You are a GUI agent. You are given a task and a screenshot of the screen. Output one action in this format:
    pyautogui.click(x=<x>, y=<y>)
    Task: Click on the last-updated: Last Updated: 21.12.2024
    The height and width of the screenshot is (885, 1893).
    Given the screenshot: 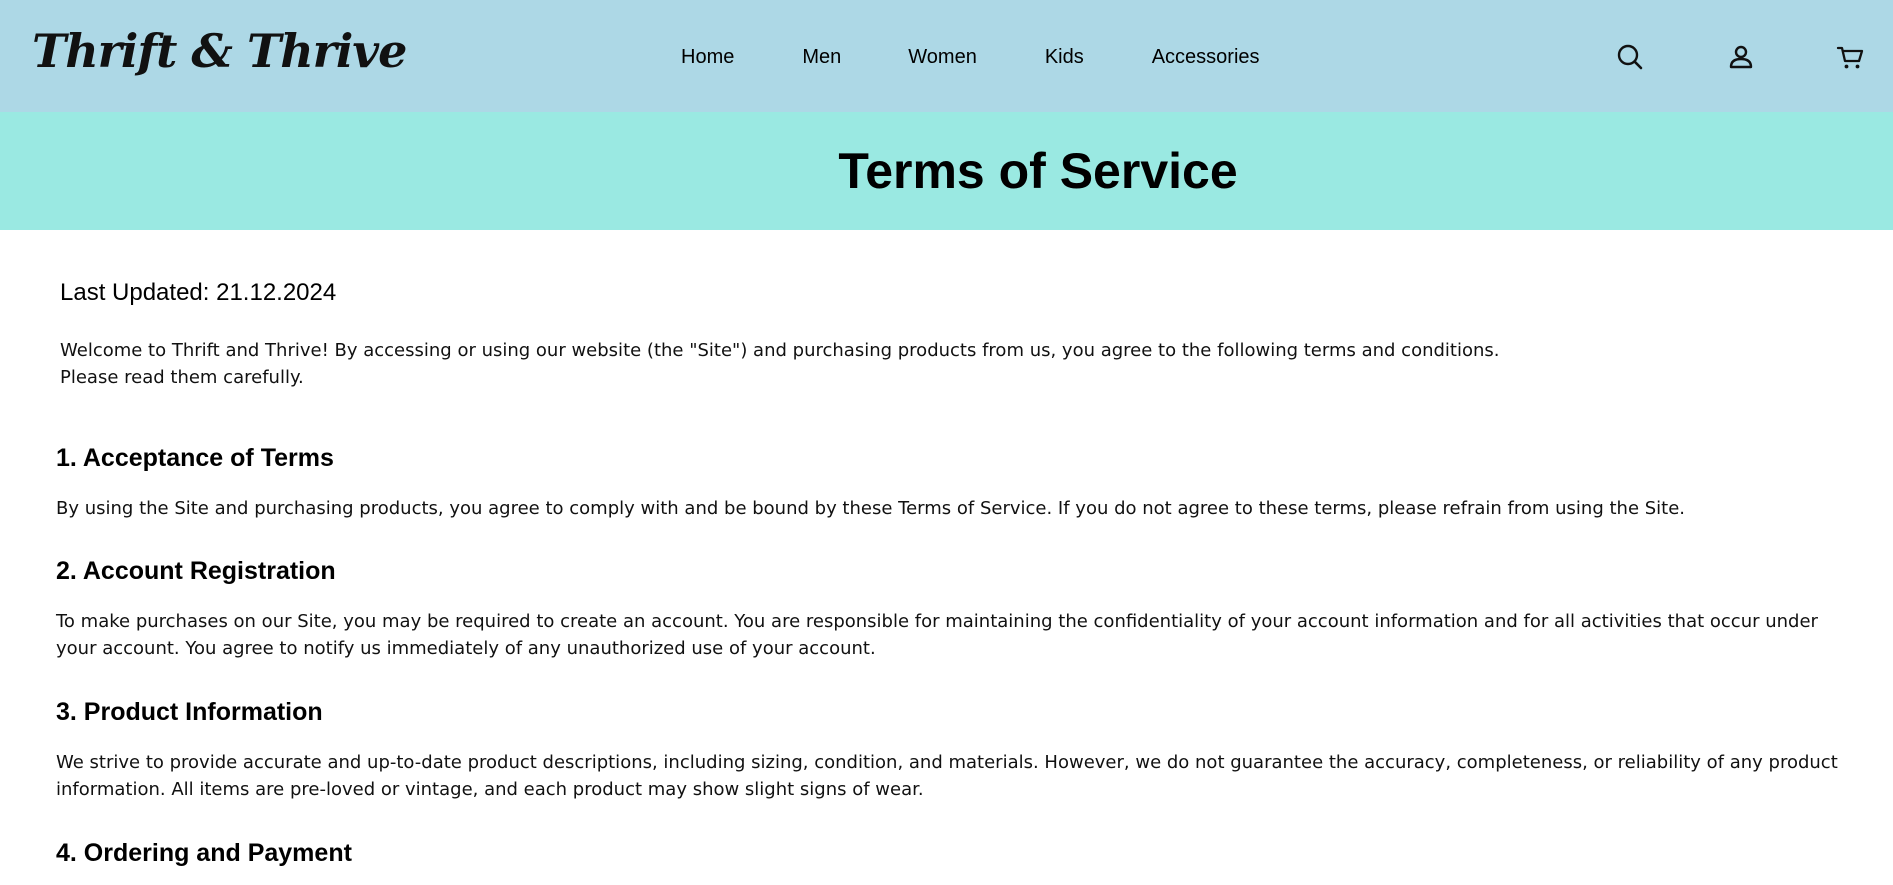 What is the action you would take?
    pyautogui.click(x=198, y=292)
    